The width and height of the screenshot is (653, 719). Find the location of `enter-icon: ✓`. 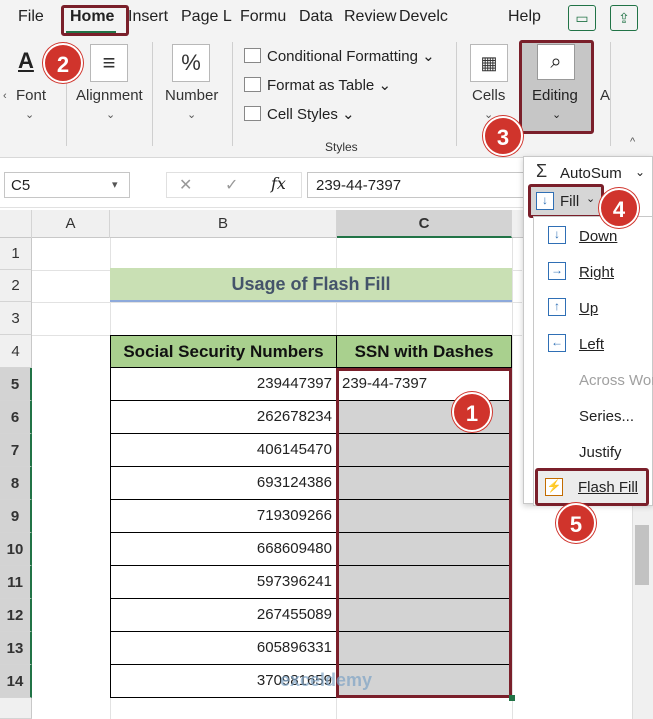

enter-icon: ✓ is located at coordinates (231, 185).